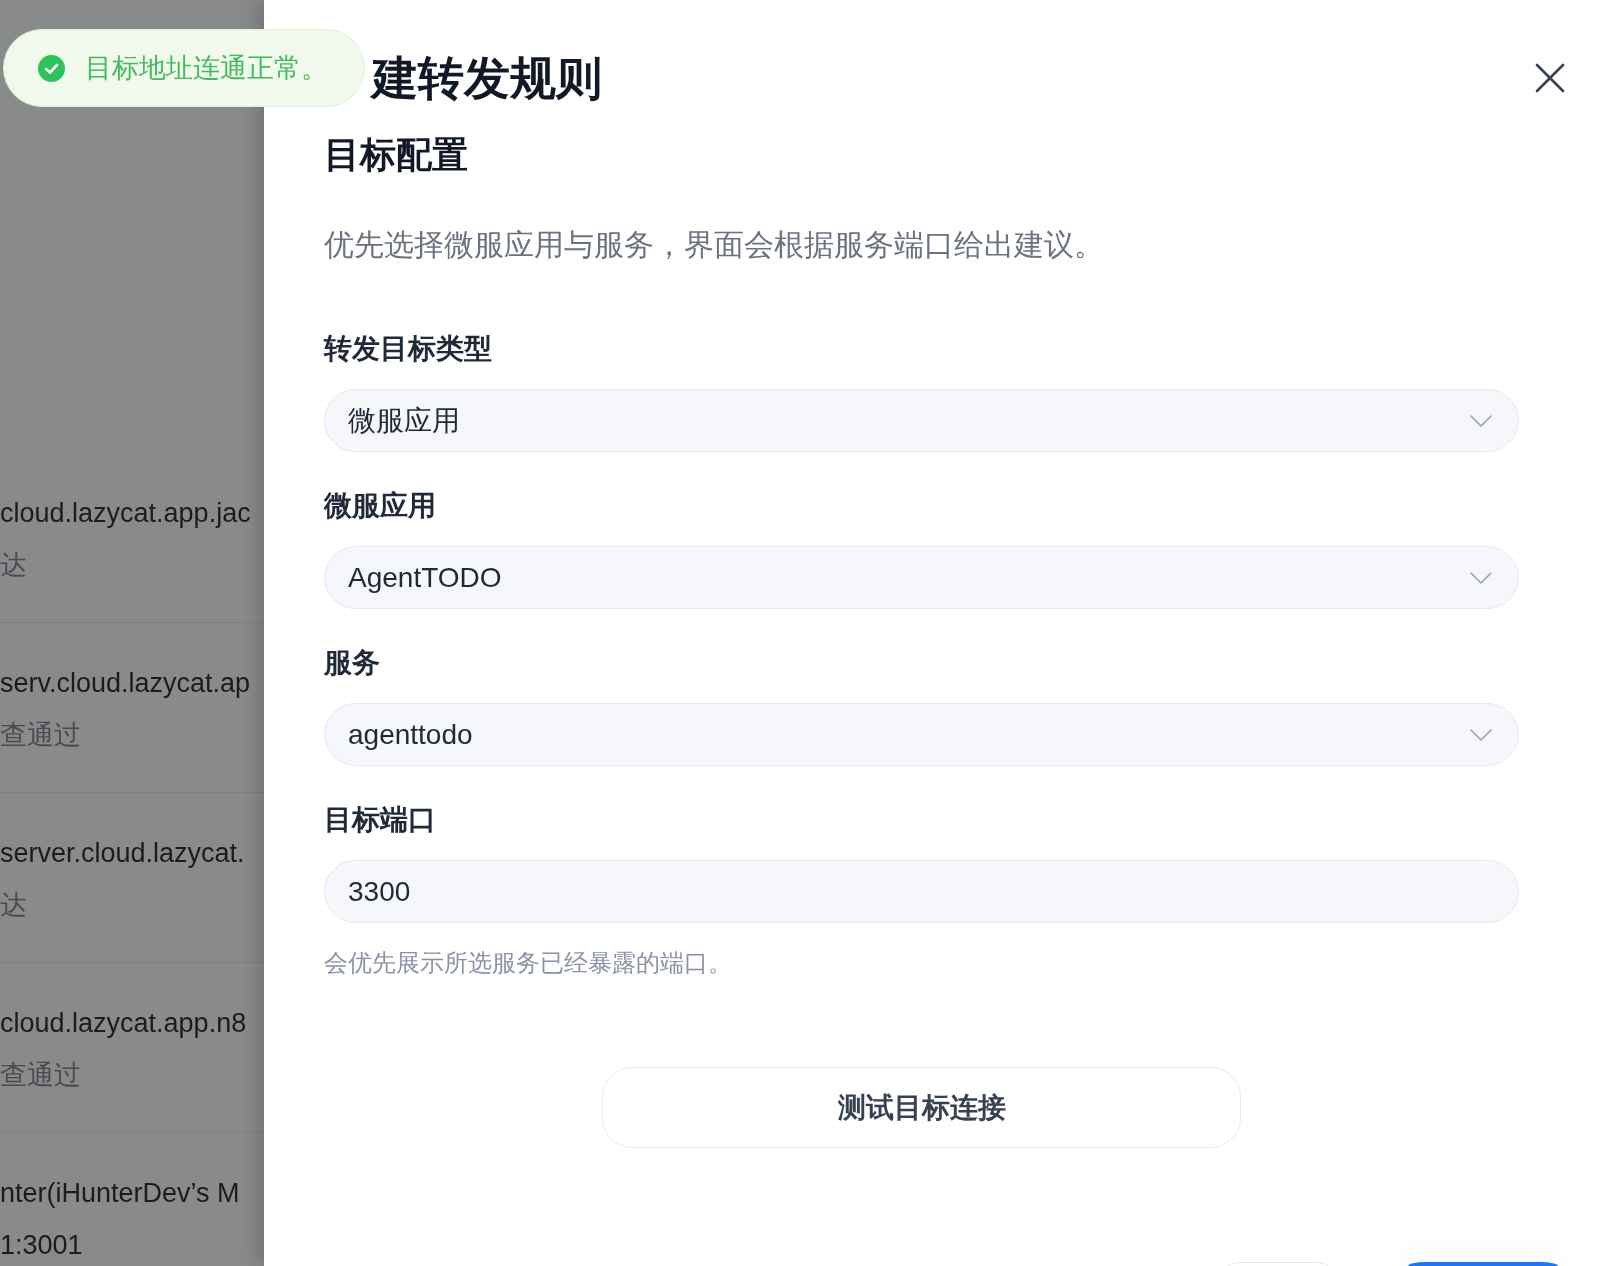 Image resolution: width=1598 pixels, height=1266 pixels. I want to click on field-label: 转发目标类型, so click(408, 349).